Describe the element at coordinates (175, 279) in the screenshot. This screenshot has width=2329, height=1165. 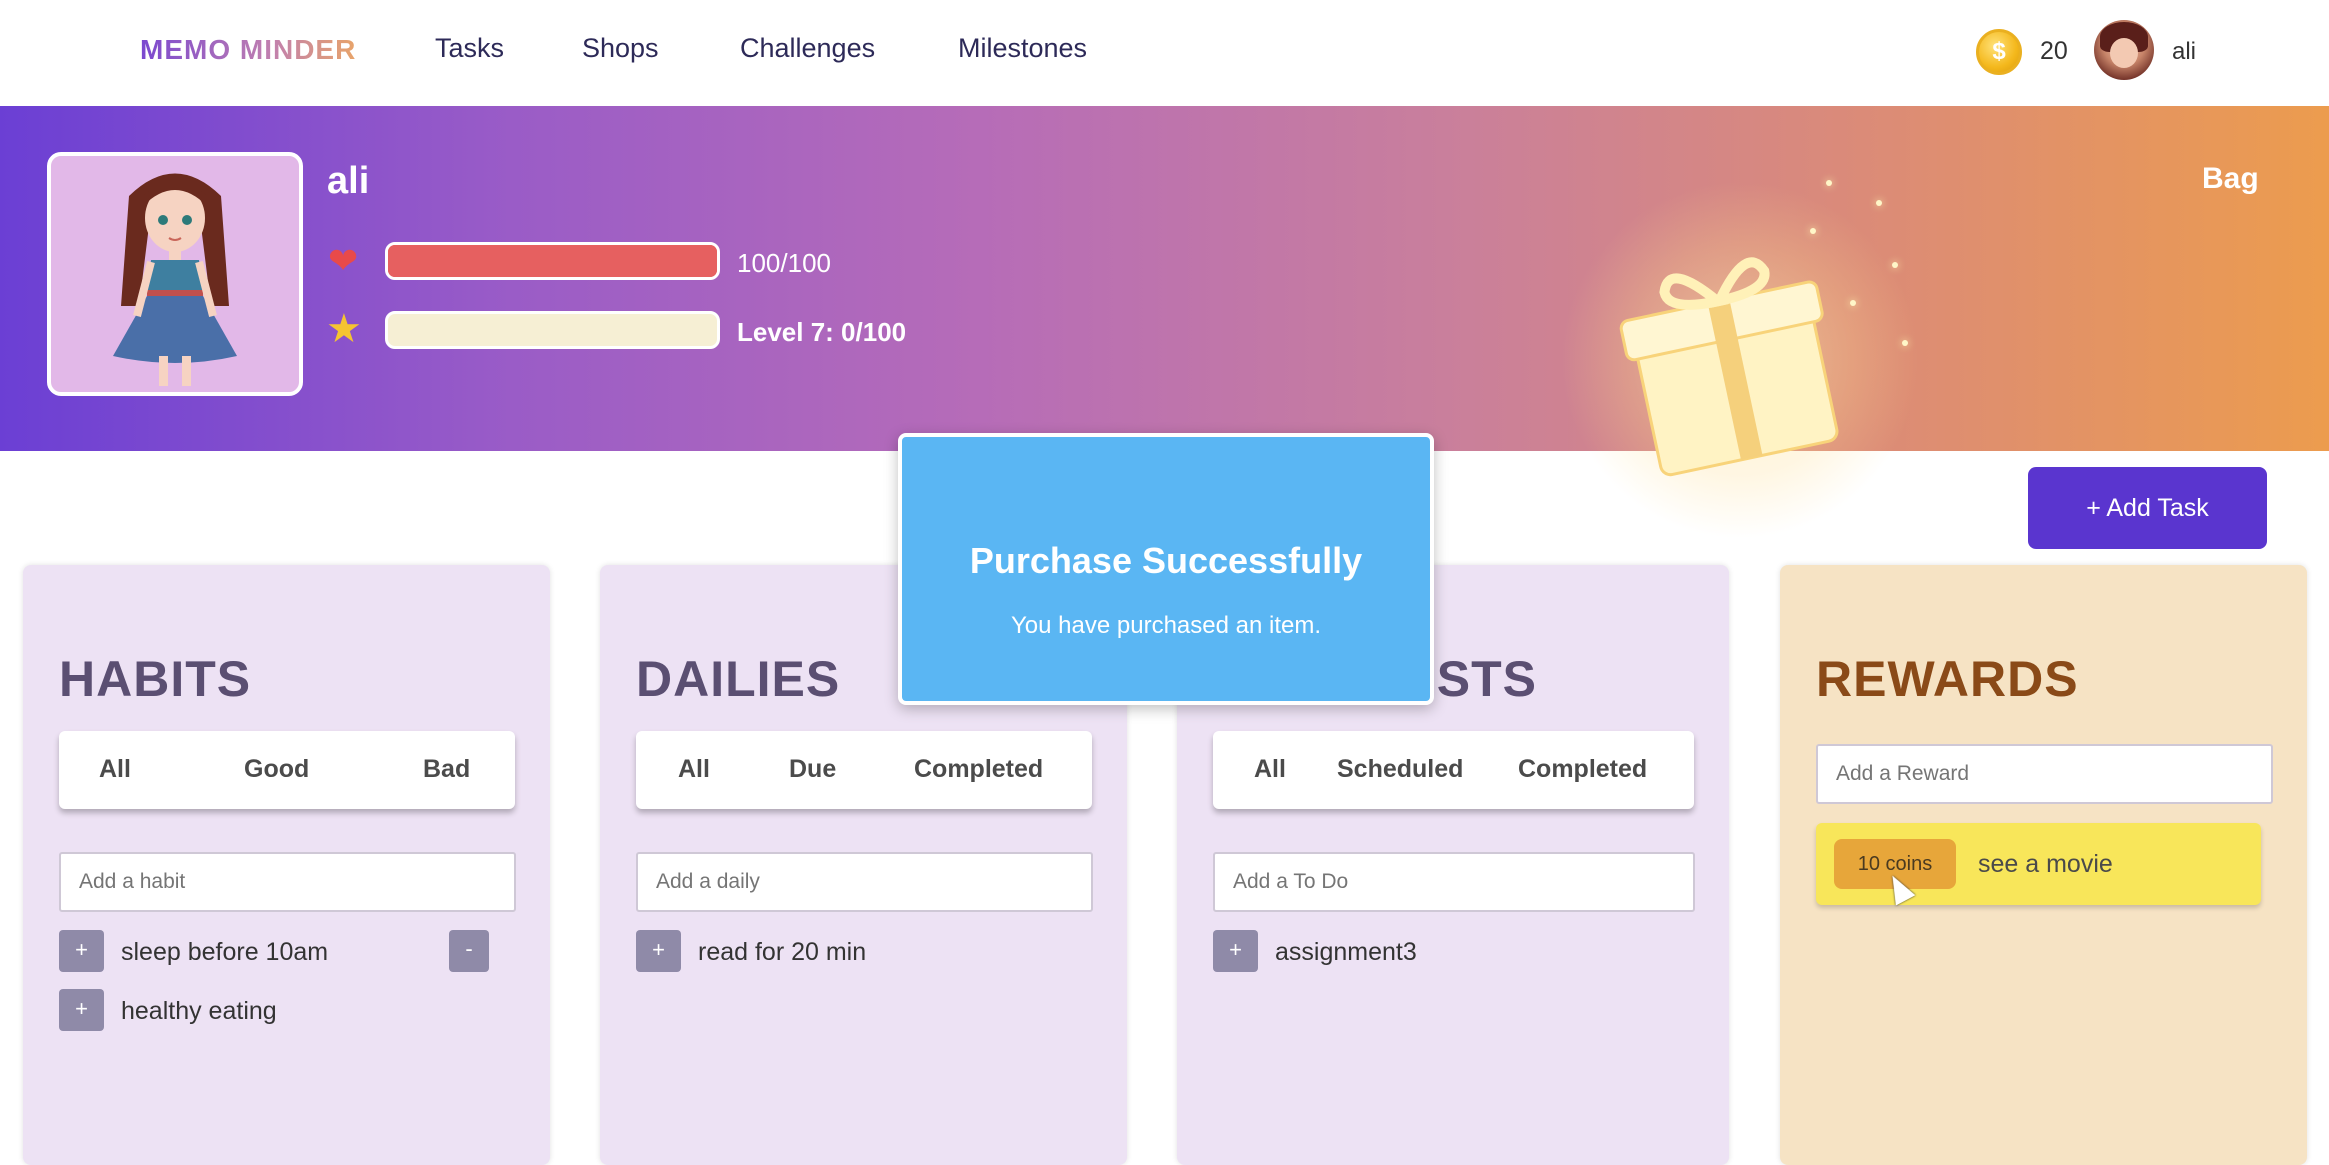
I see `character-illustration` at that location.